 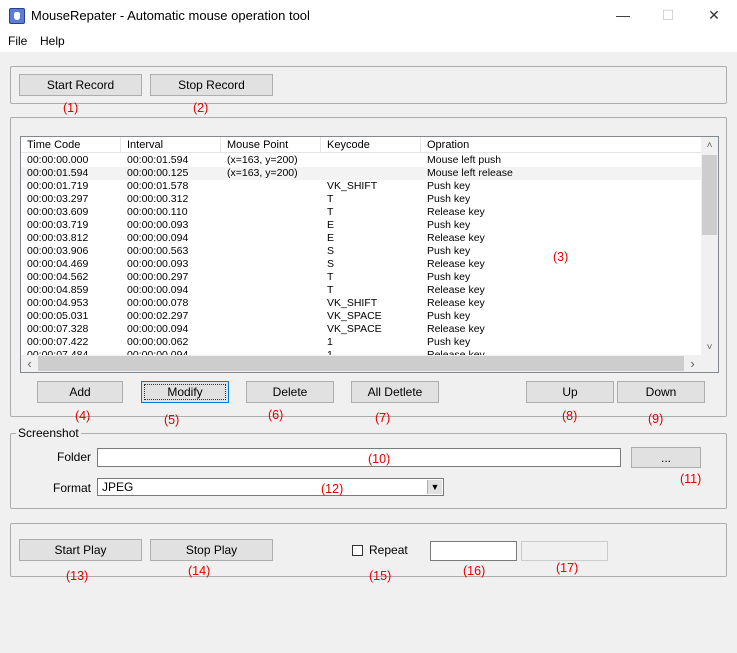 I want to click on up-button: Up, so click(x=570, y=392).